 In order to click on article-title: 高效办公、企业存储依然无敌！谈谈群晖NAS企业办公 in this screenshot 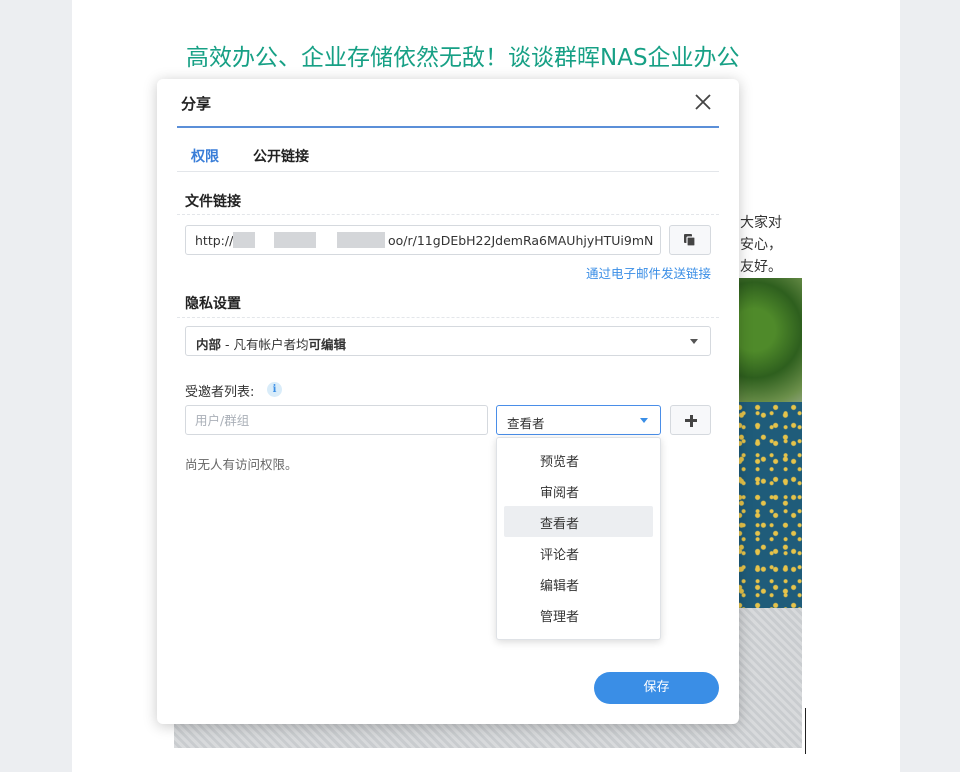, I will do `click(463, 58)`.